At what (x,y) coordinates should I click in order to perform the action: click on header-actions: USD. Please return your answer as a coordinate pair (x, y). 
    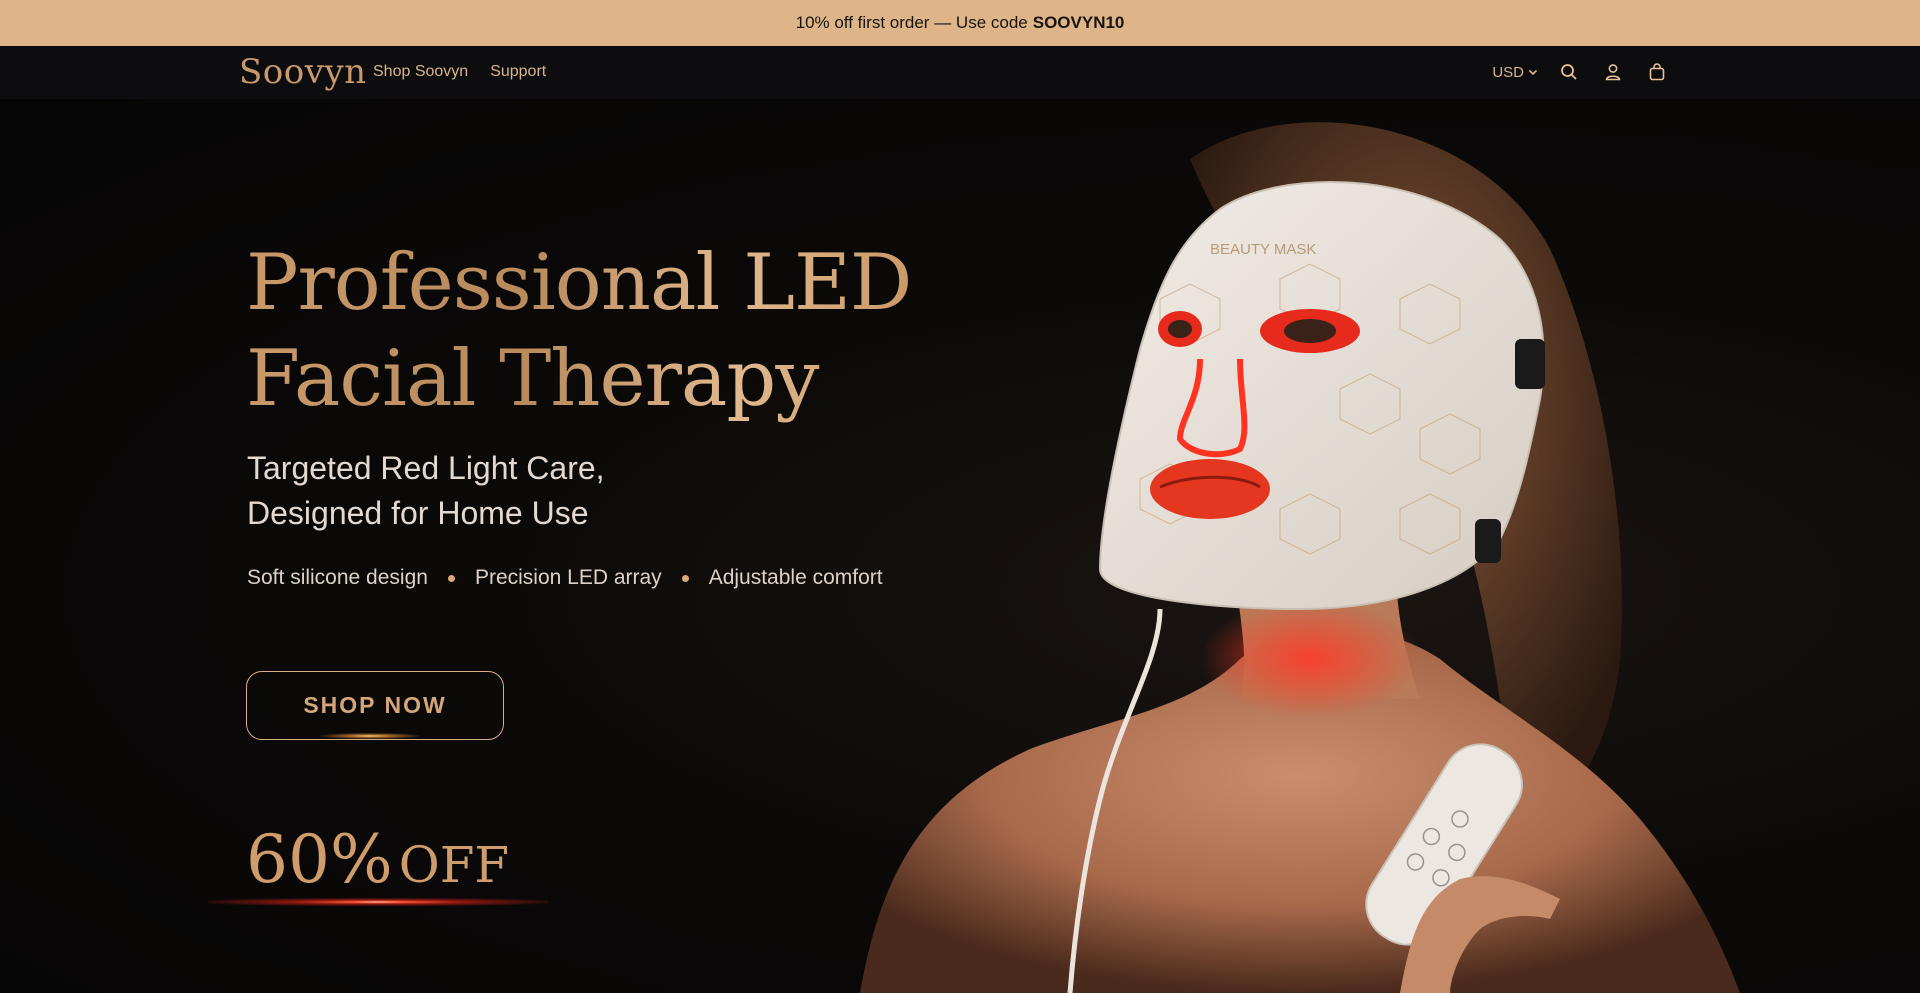
    Looking at the image, I should click on (1581, 72).